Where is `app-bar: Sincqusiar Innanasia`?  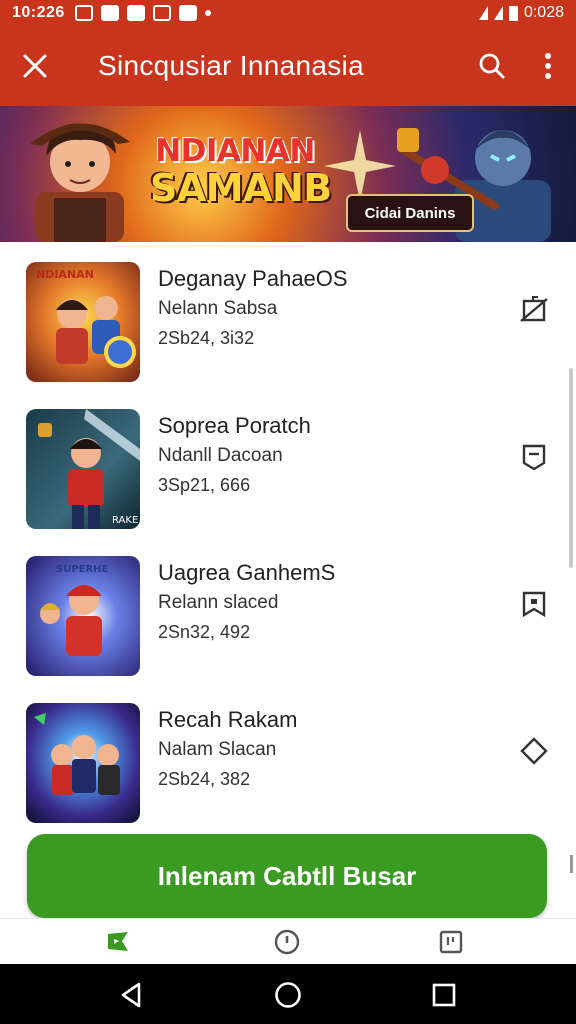 app-bar: Sincqusiar Innanasia is located at coordinates (288, 66).